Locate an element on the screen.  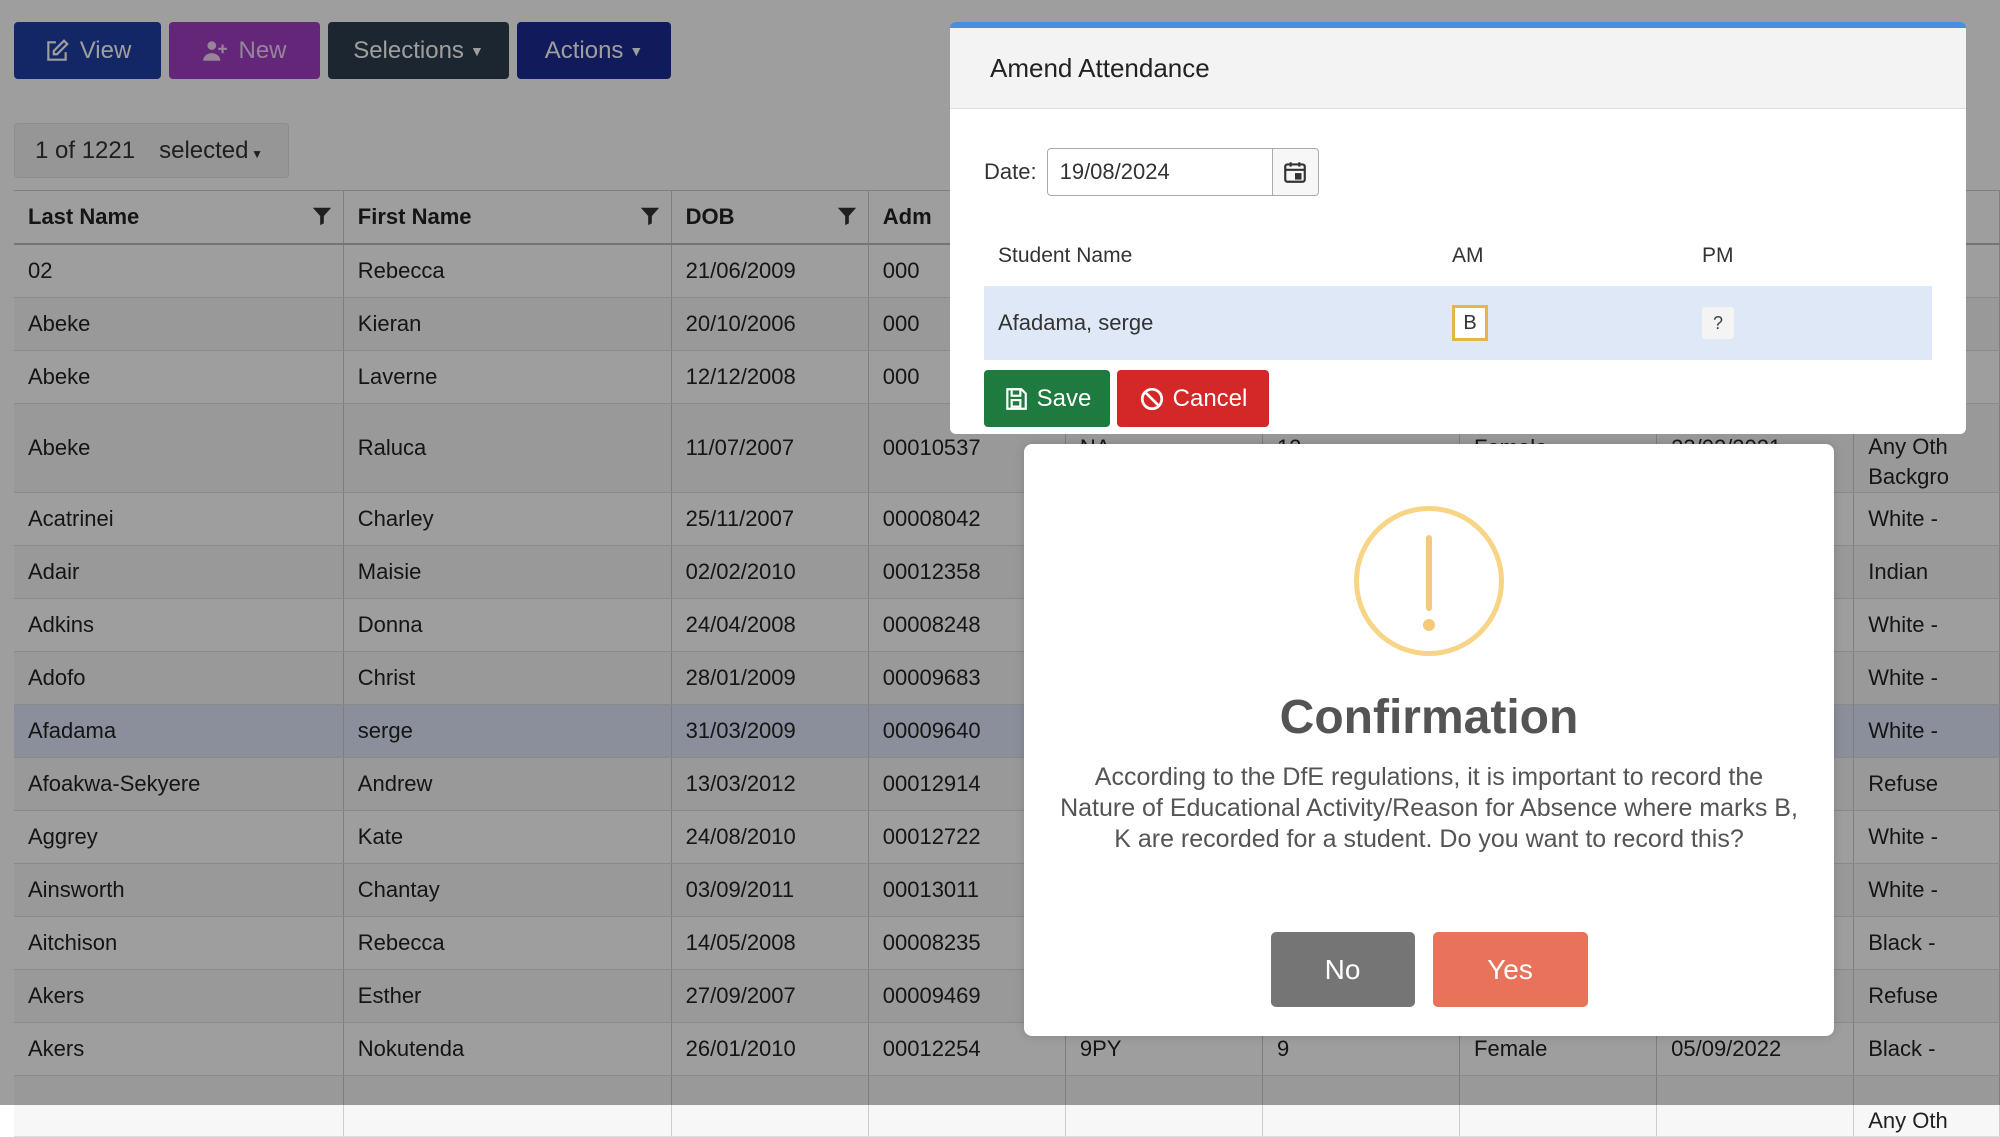
pm-mark: ? is located at coordinates (1718, 323).